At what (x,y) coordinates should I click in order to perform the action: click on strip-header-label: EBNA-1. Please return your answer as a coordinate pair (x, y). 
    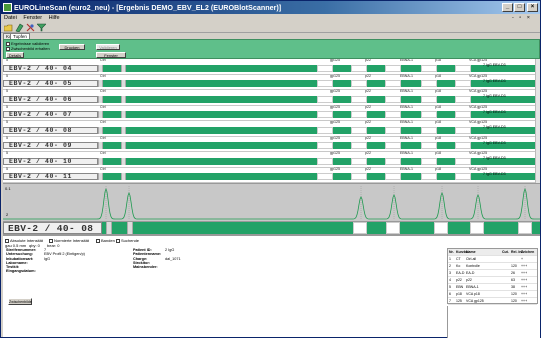
    Looking at the image, I should click on (406, 91).